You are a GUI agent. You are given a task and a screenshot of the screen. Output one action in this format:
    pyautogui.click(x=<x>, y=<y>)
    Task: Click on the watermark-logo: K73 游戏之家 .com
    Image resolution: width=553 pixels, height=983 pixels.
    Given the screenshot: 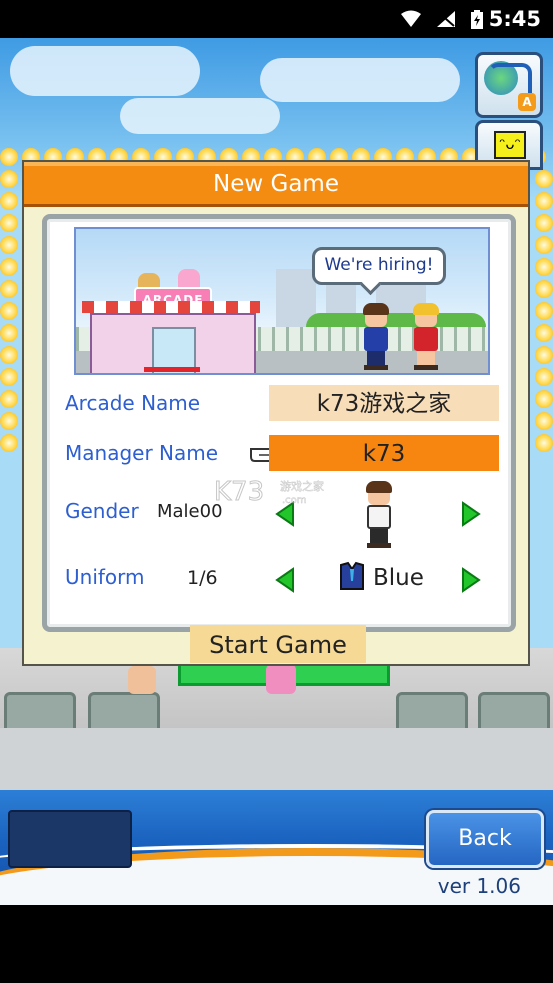 What is the action you would take?
    pyautogui.click(x=279, y=491)
    